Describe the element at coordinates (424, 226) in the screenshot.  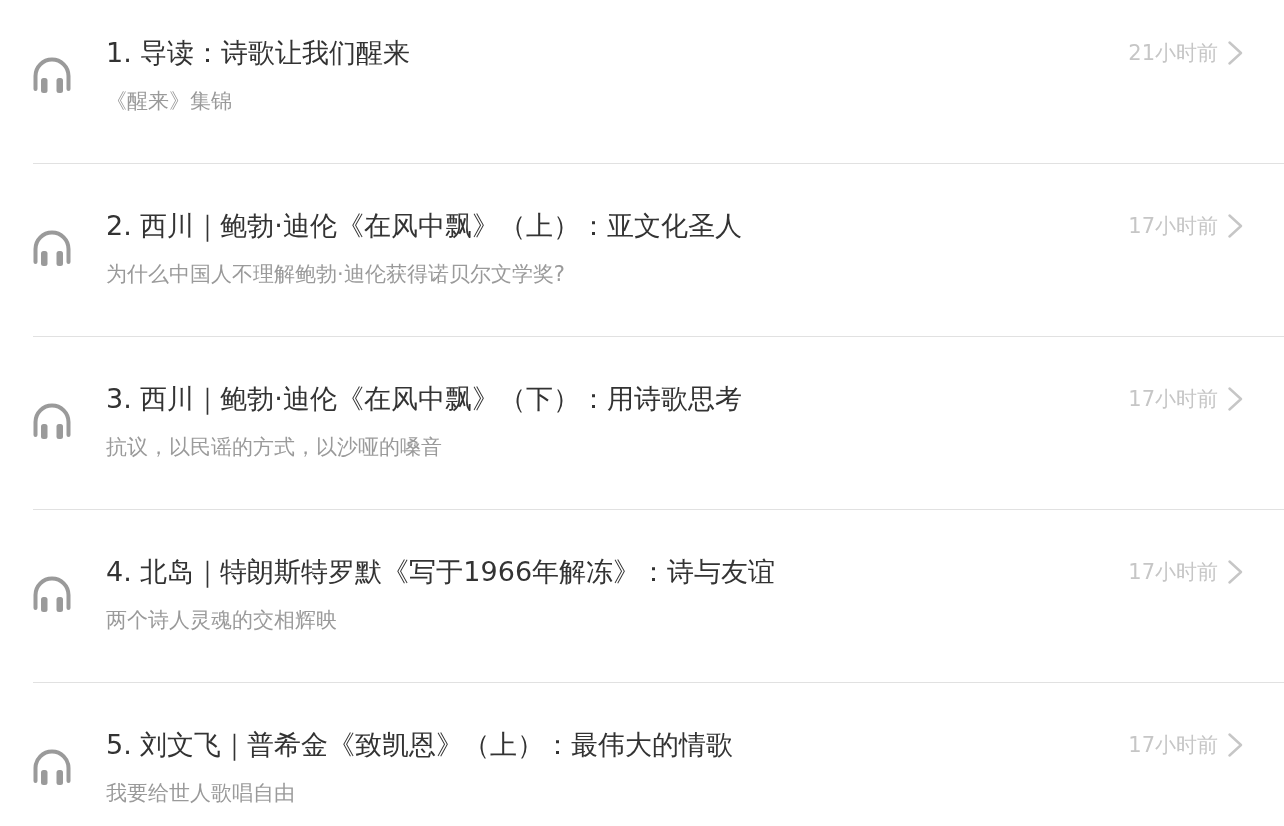
I see `episode-title: 2. 西川｜鲍勃·迪伦《在风中飘》（上）：亚文化圣人` at that location.